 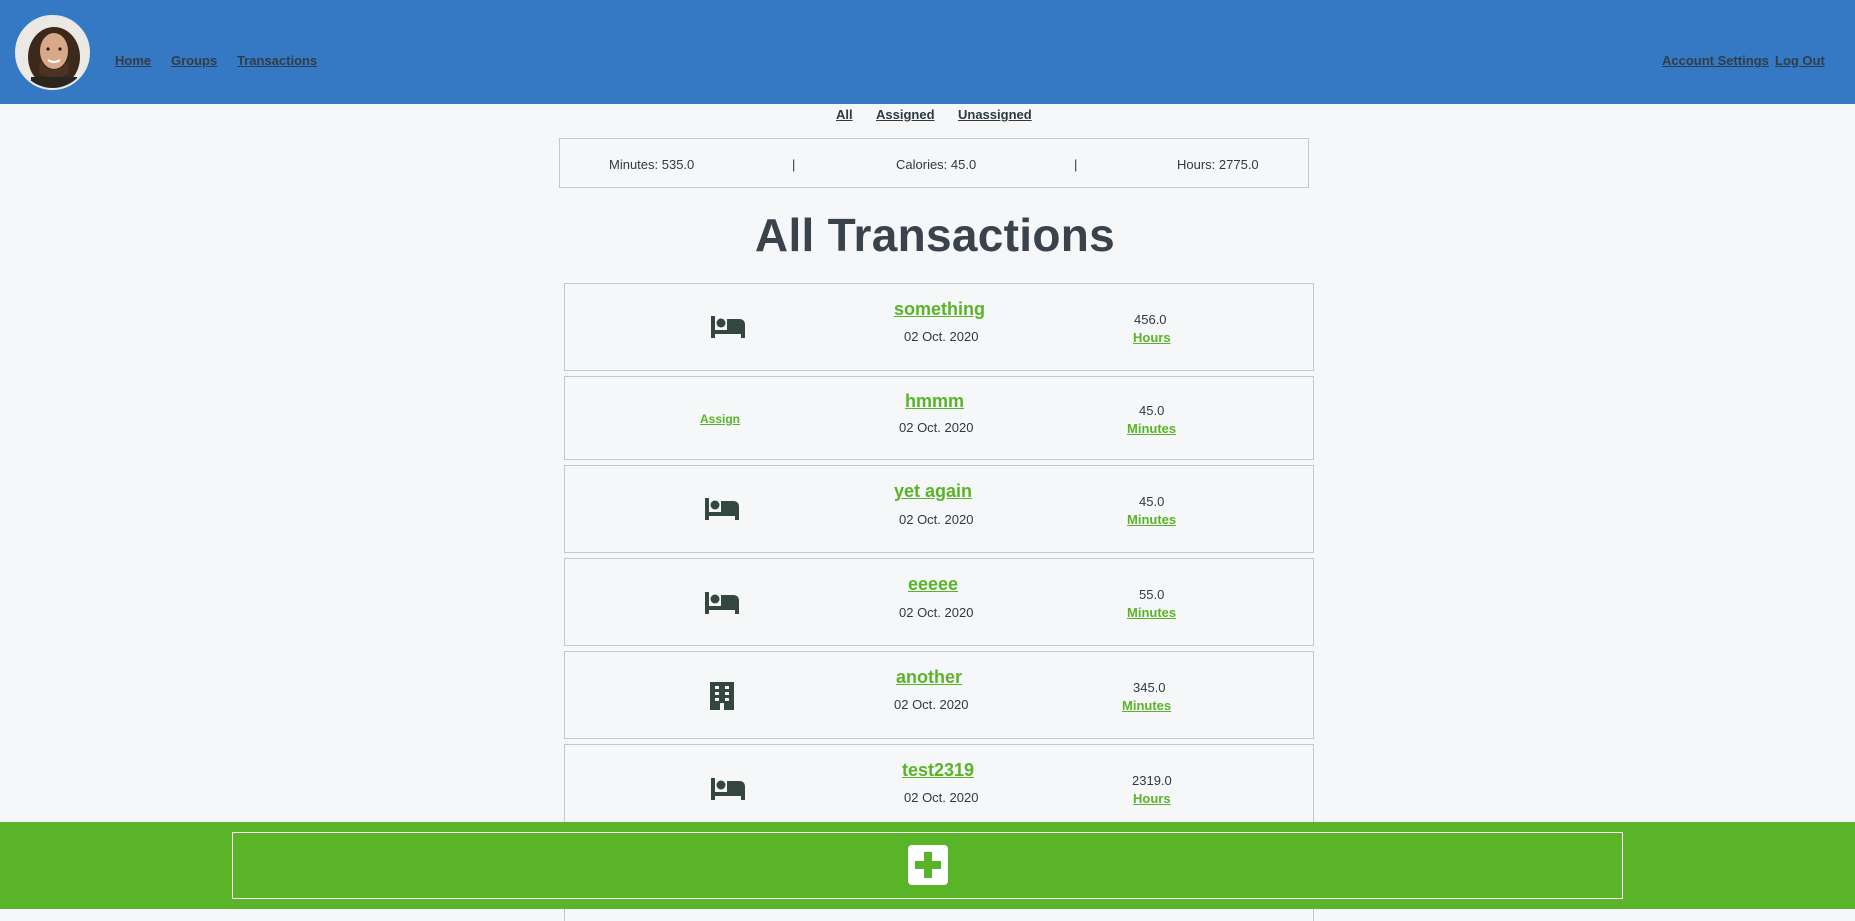 What do you see at coordinates (933, 584) in the screenshot?
I see `transaction-name-link: eeeee` at bounding box center [933, 584].